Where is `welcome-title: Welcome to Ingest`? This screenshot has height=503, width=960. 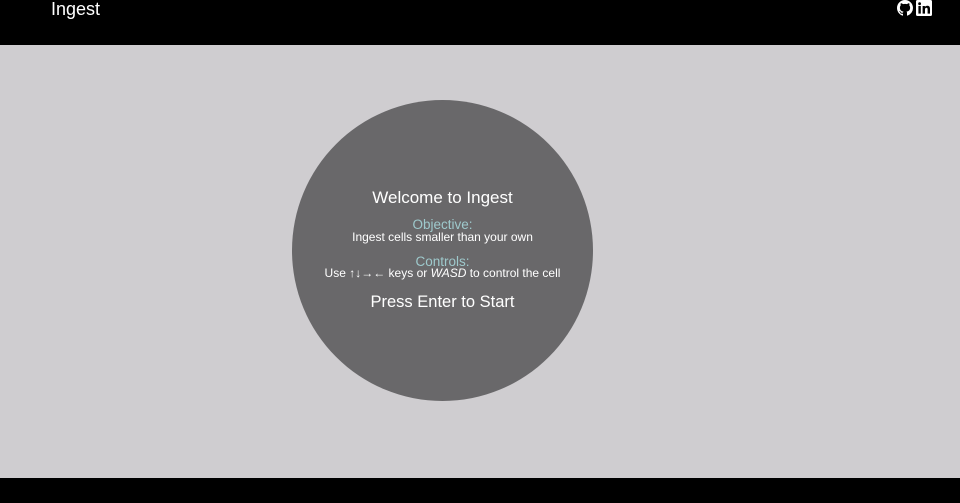 welcome-title: Welcome to Ingest is located at coordinates (442, 197).